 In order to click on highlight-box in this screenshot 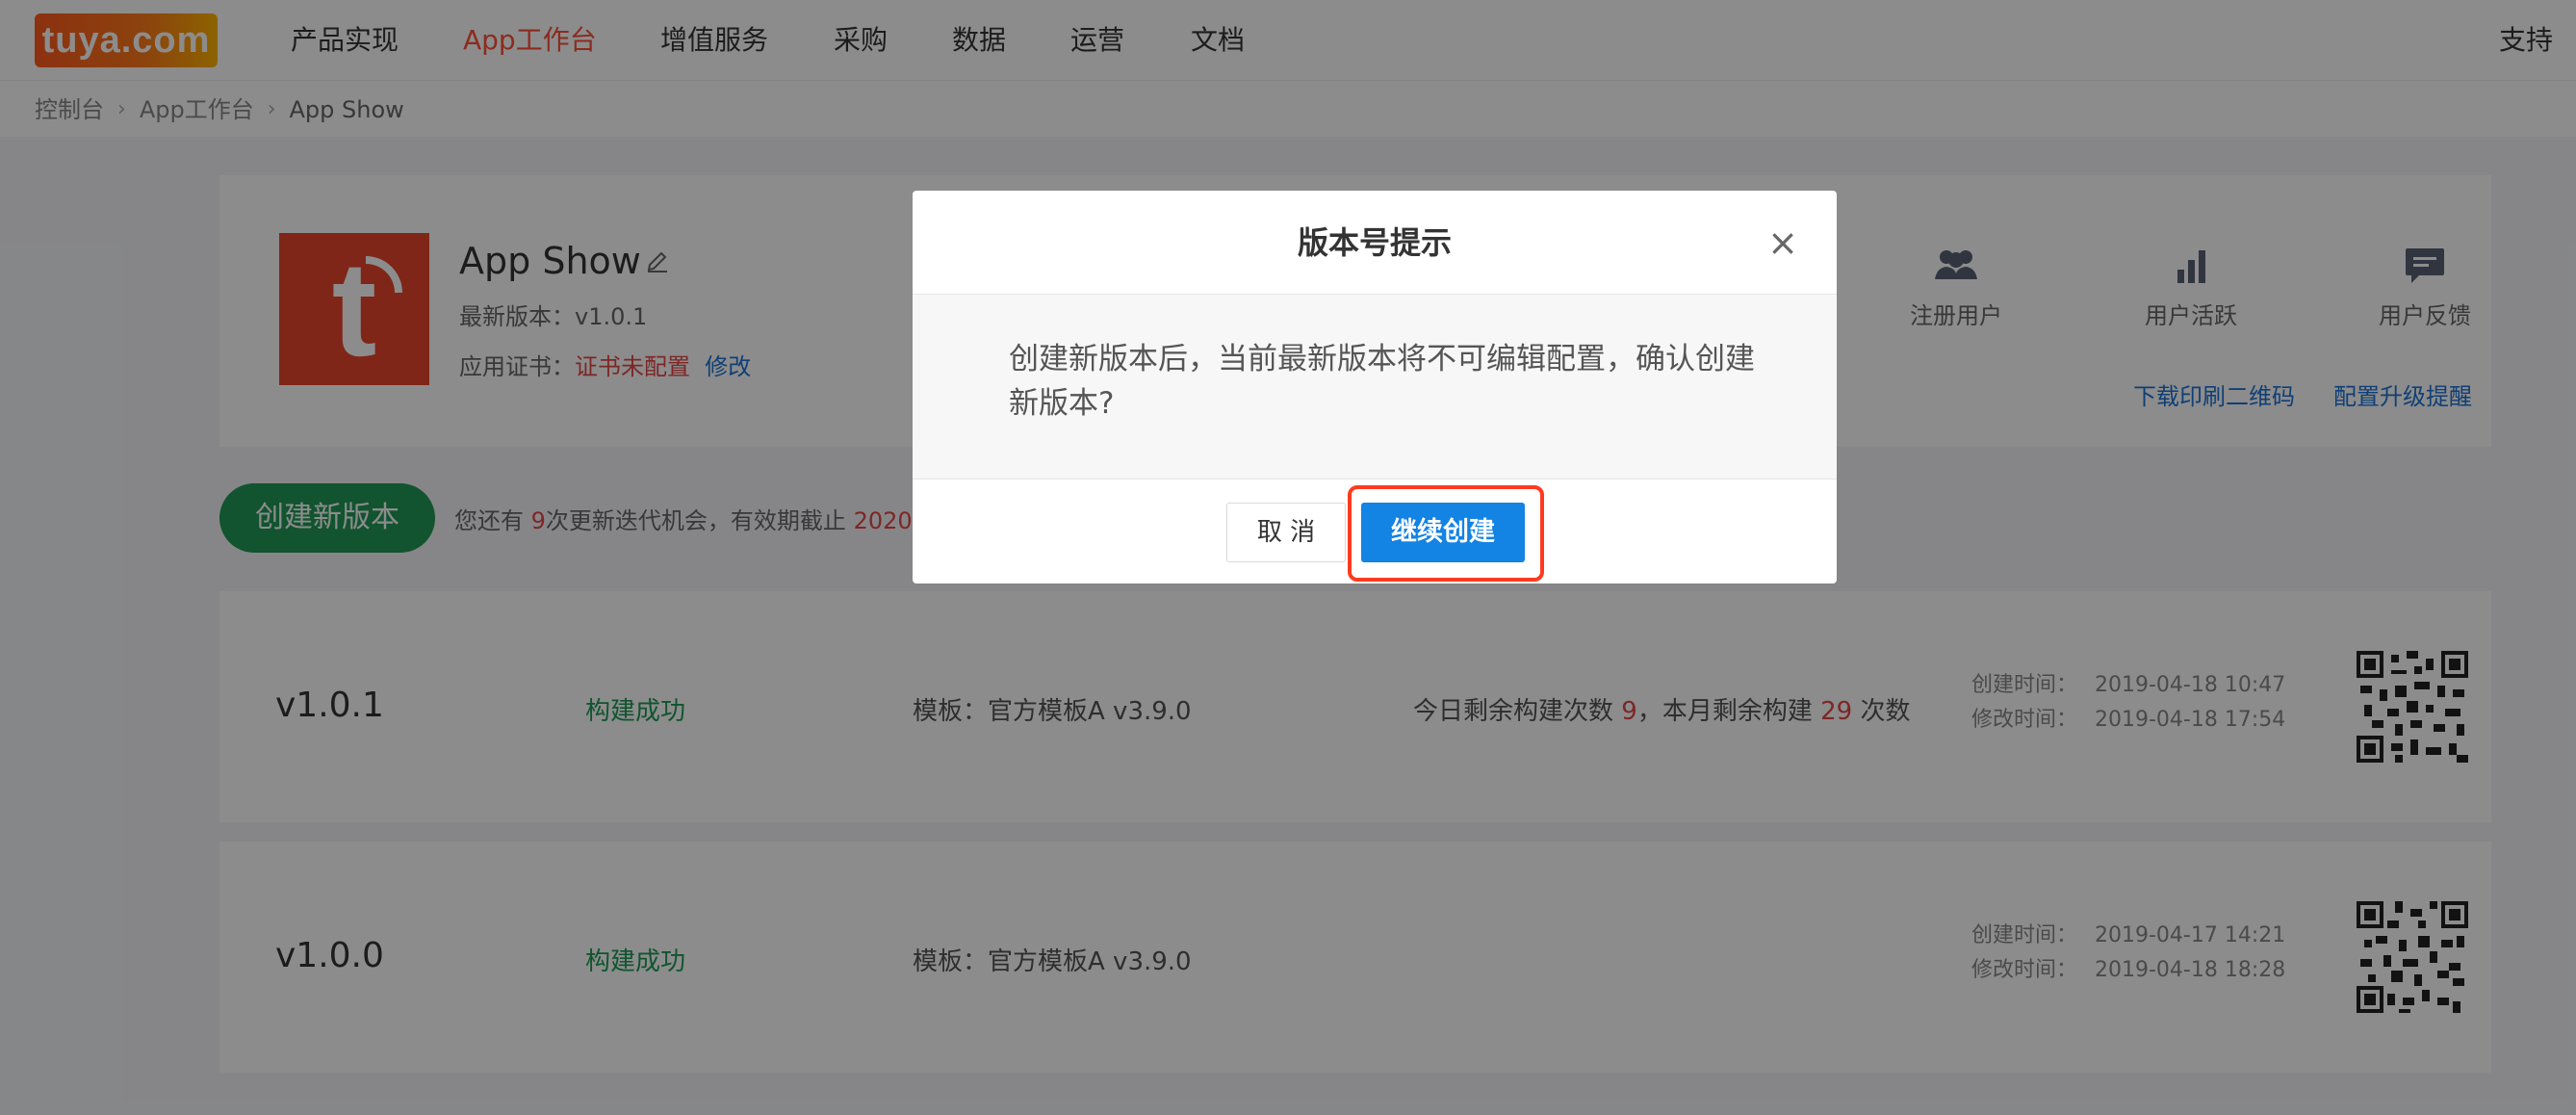, I will do `click(1446, 533)`.